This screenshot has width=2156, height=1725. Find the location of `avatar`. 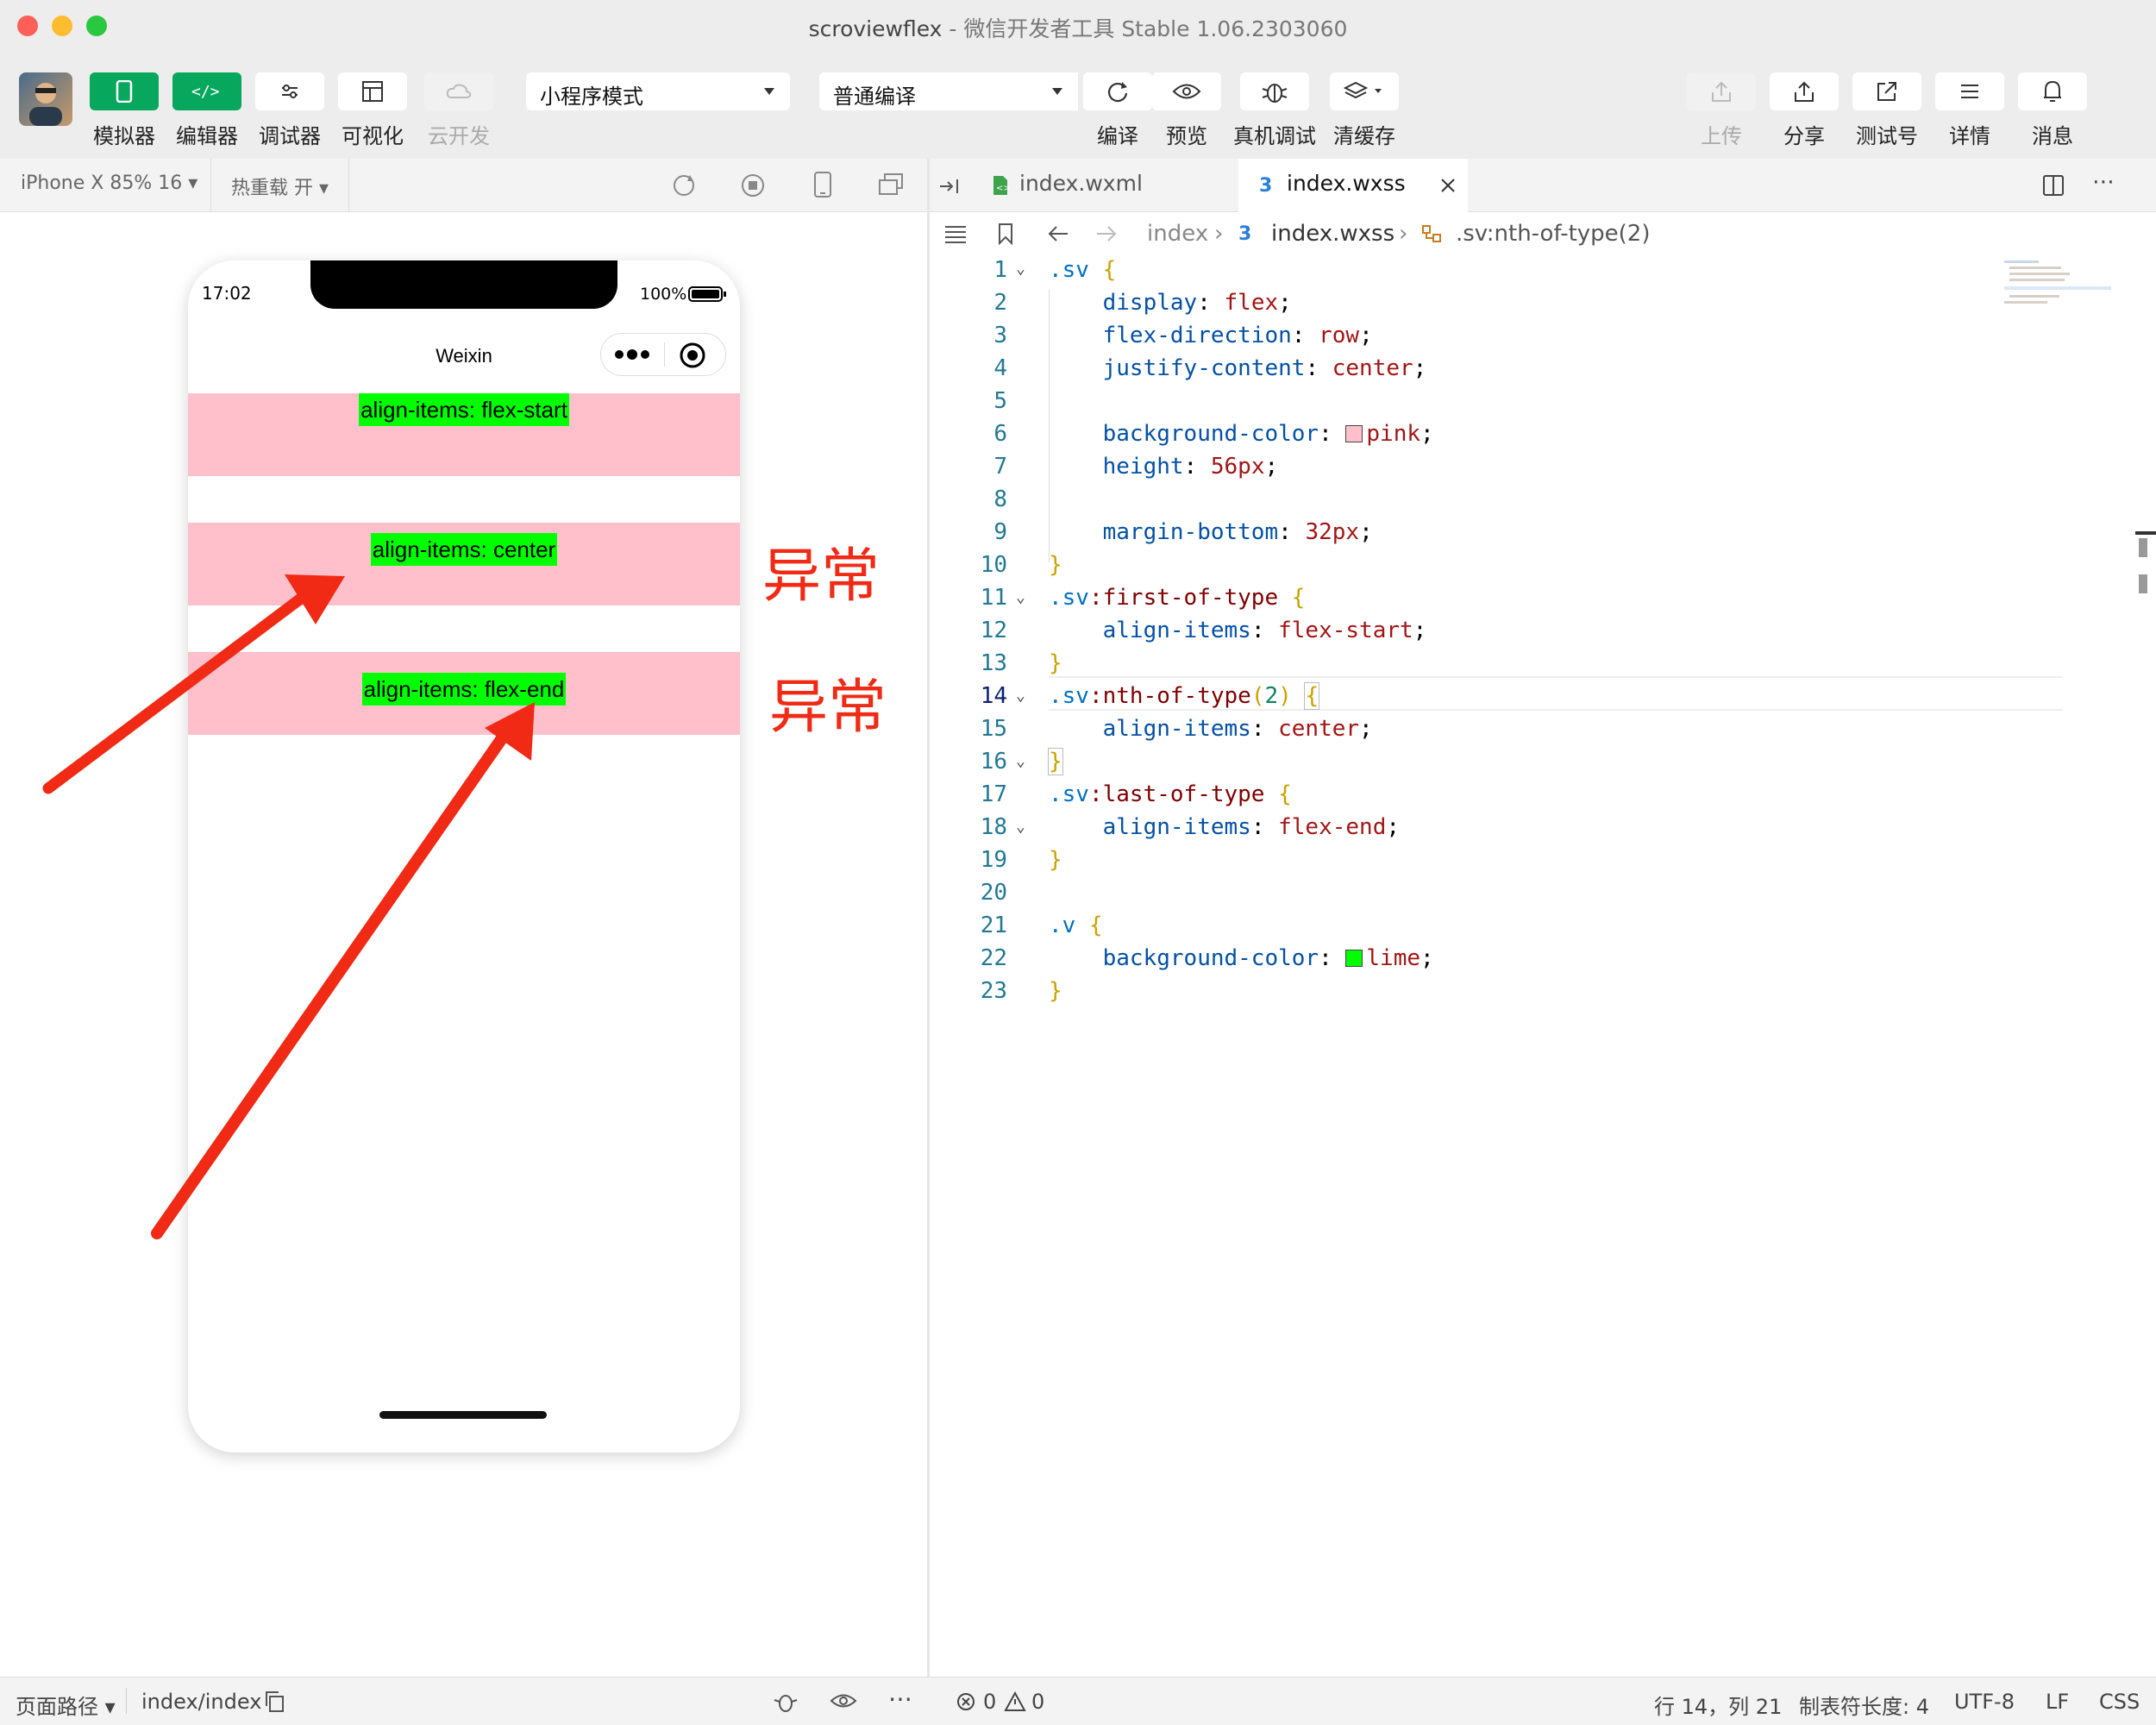

avatar is located at coordinates (45, 99).